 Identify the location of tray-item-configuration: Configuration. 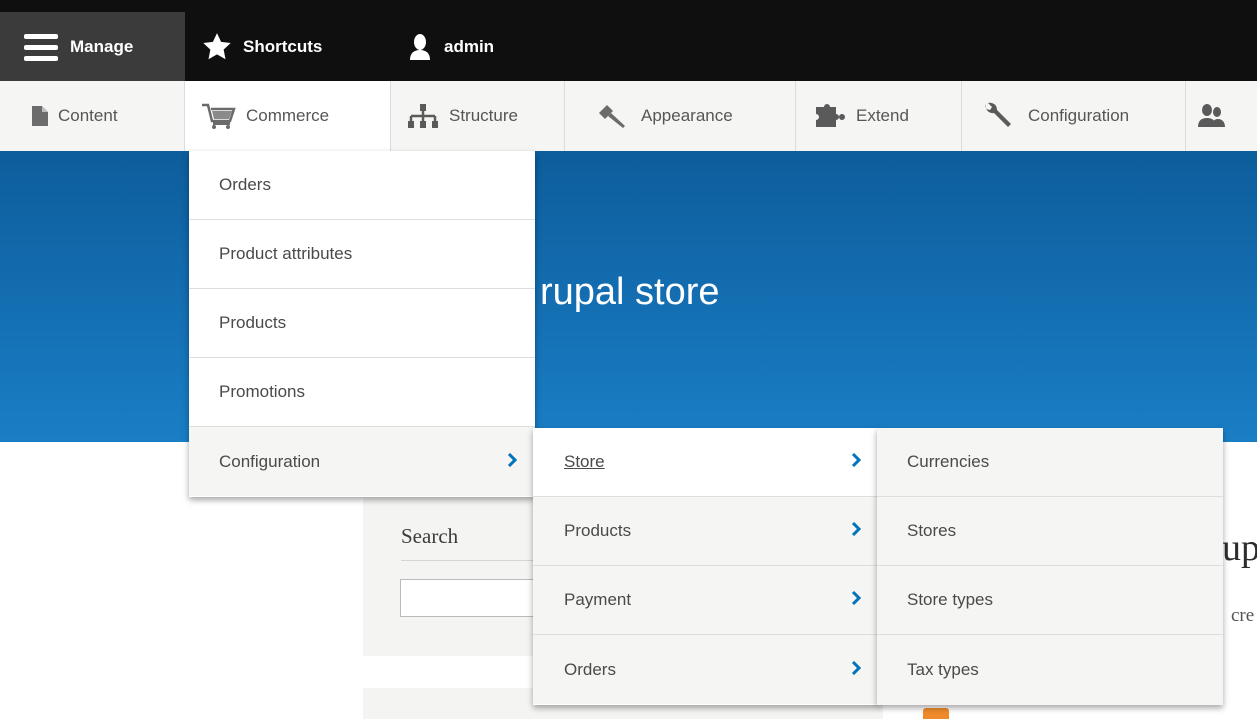
(1074, 116).